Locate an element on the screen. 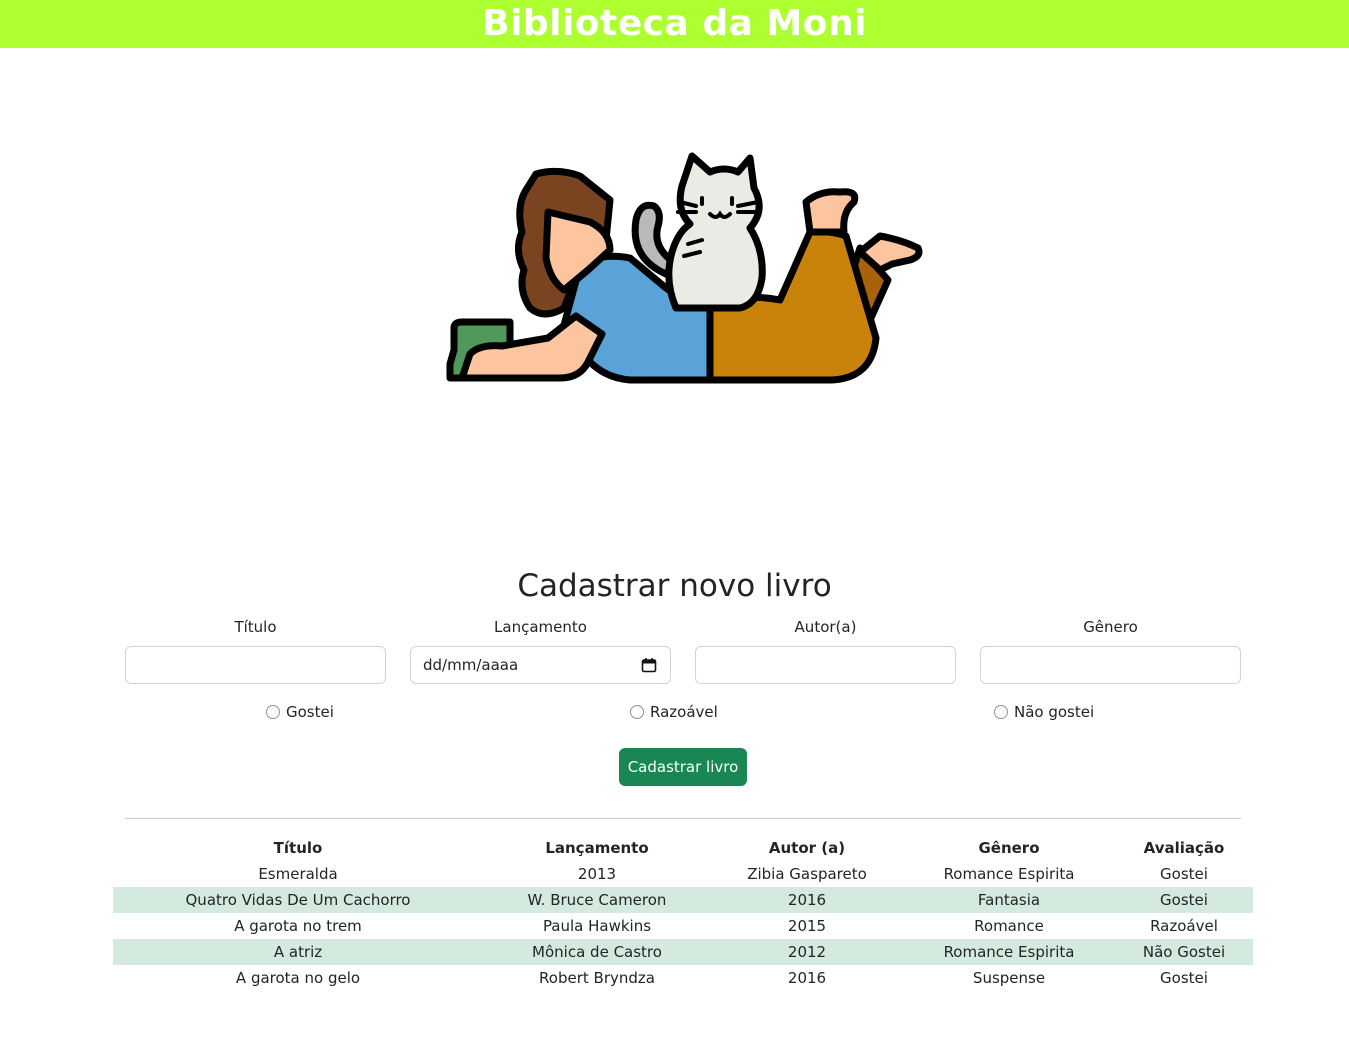 The width and height of the screenshot is (1349, 1039). table-cell: A atriz is located at coordinates (298, 952).